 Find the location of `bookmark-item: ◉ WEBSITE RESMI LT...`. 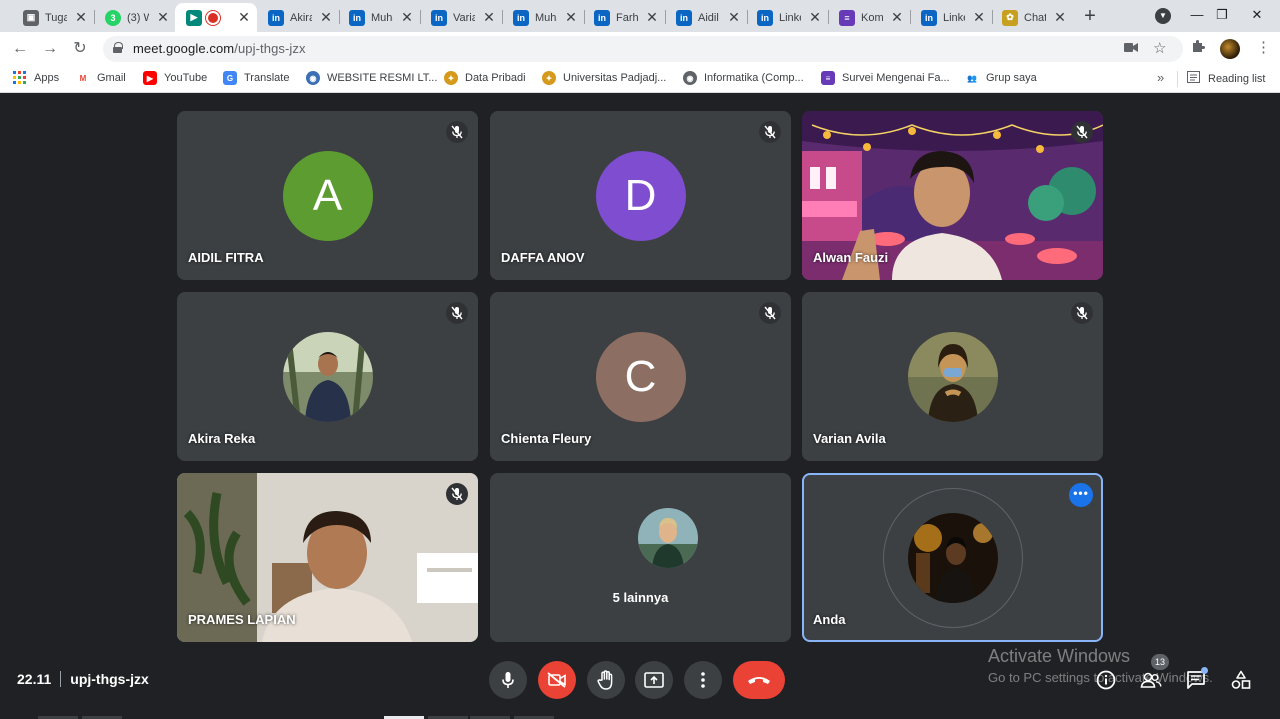

bookmark-item: ◉ WEBSITE RESMI LT... is located at coordinates (371, 78).